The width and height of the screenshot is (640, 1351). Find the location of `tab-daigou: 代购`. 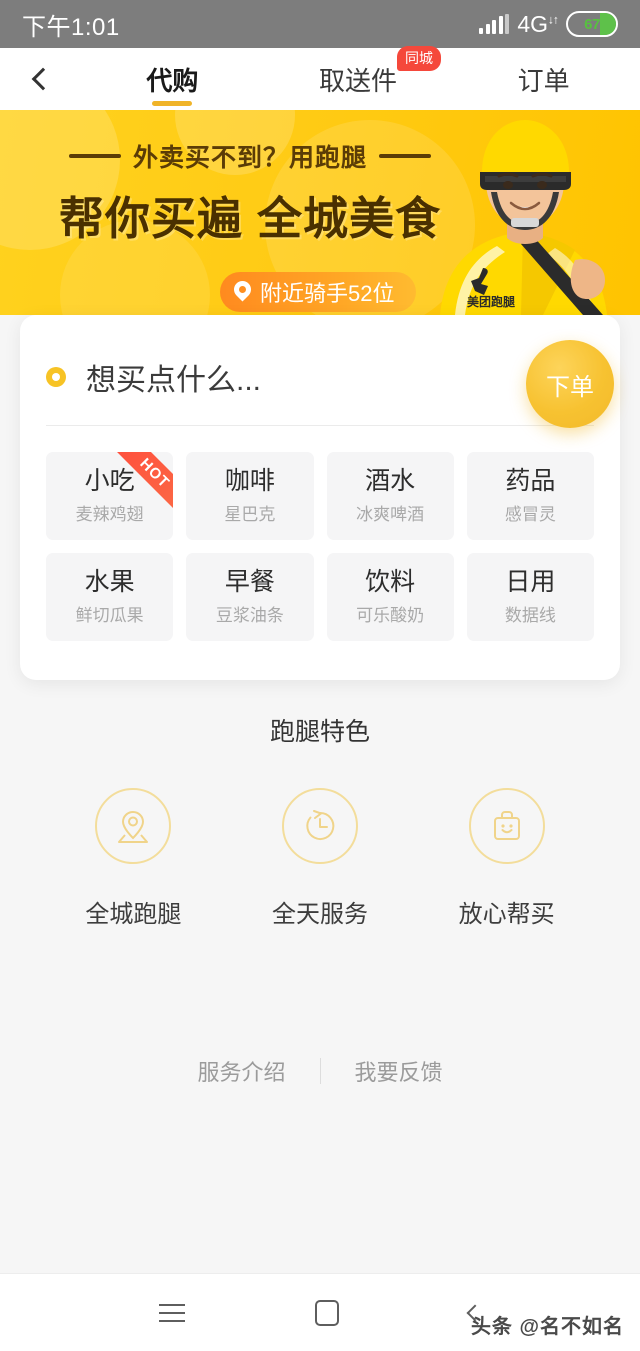

tab-daigou: 代购 is located at coordinates (172, 79).